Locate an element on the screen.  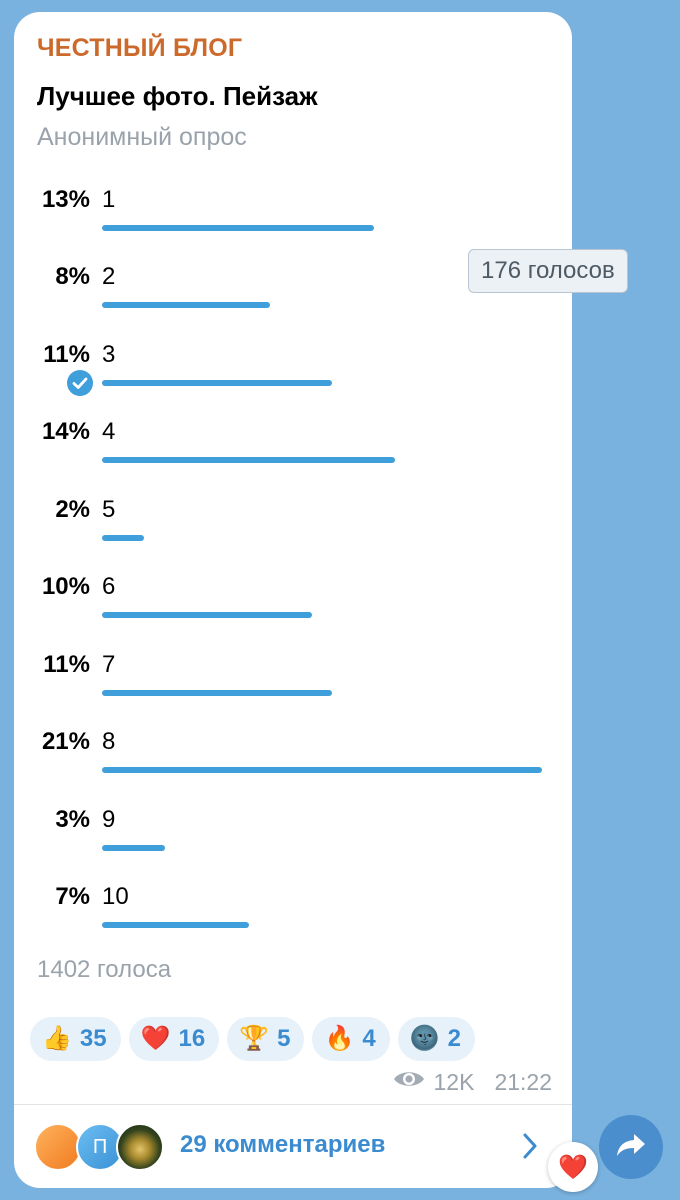
poll-option: 7% 10 is located at coordinates (293, 918).